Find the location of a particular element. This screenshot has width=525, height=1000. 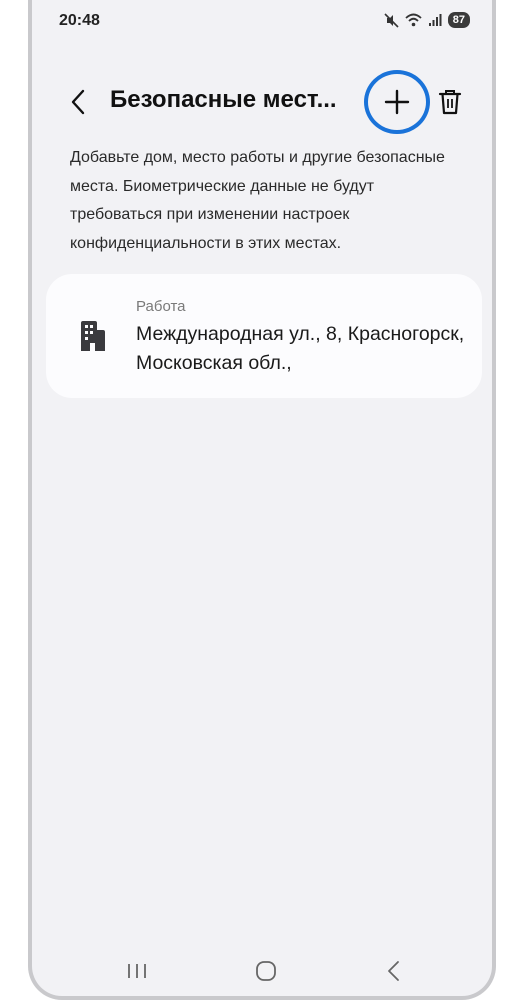

trash-icon is located at coordinates (450, 102).